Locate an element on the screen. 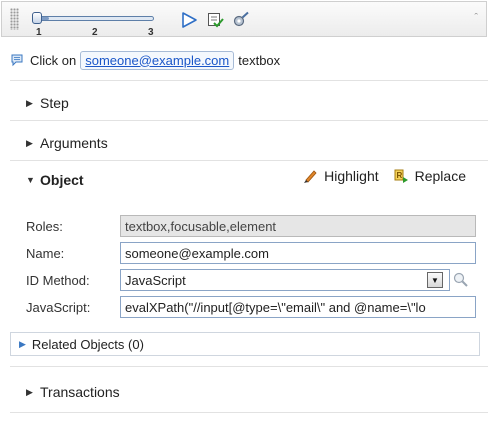 The width and height of the screenshot is (488, 441). svg-text: R is located at coordinates (399, 175).